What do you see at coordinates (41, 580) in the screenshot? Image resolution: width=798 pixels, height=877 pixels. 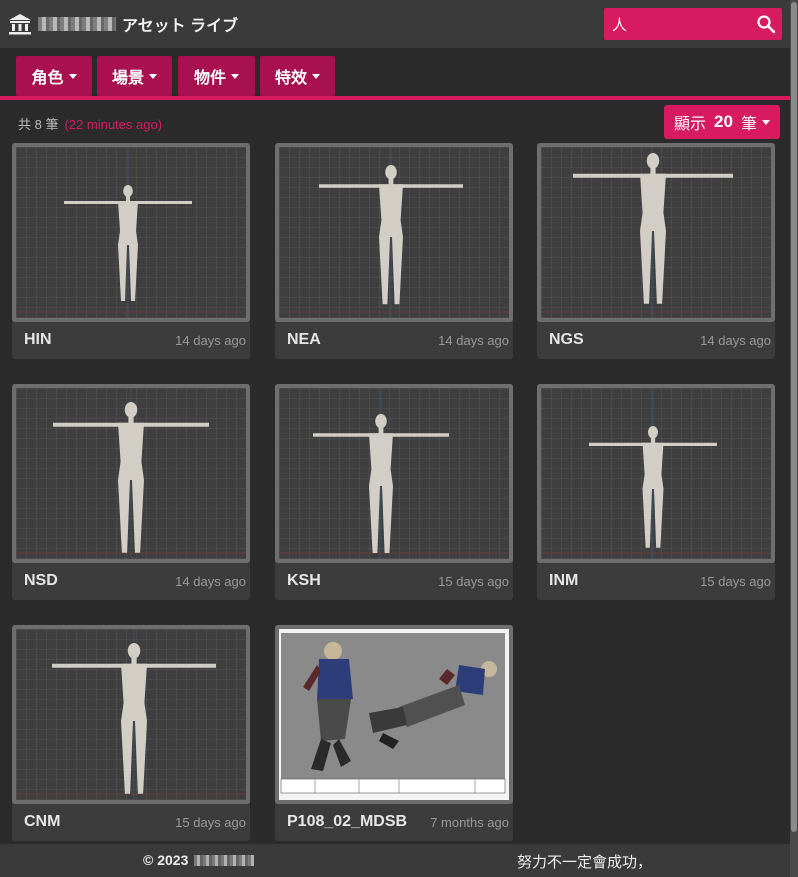 I see `asset-name: NSD` at bounding box center [41, 580].